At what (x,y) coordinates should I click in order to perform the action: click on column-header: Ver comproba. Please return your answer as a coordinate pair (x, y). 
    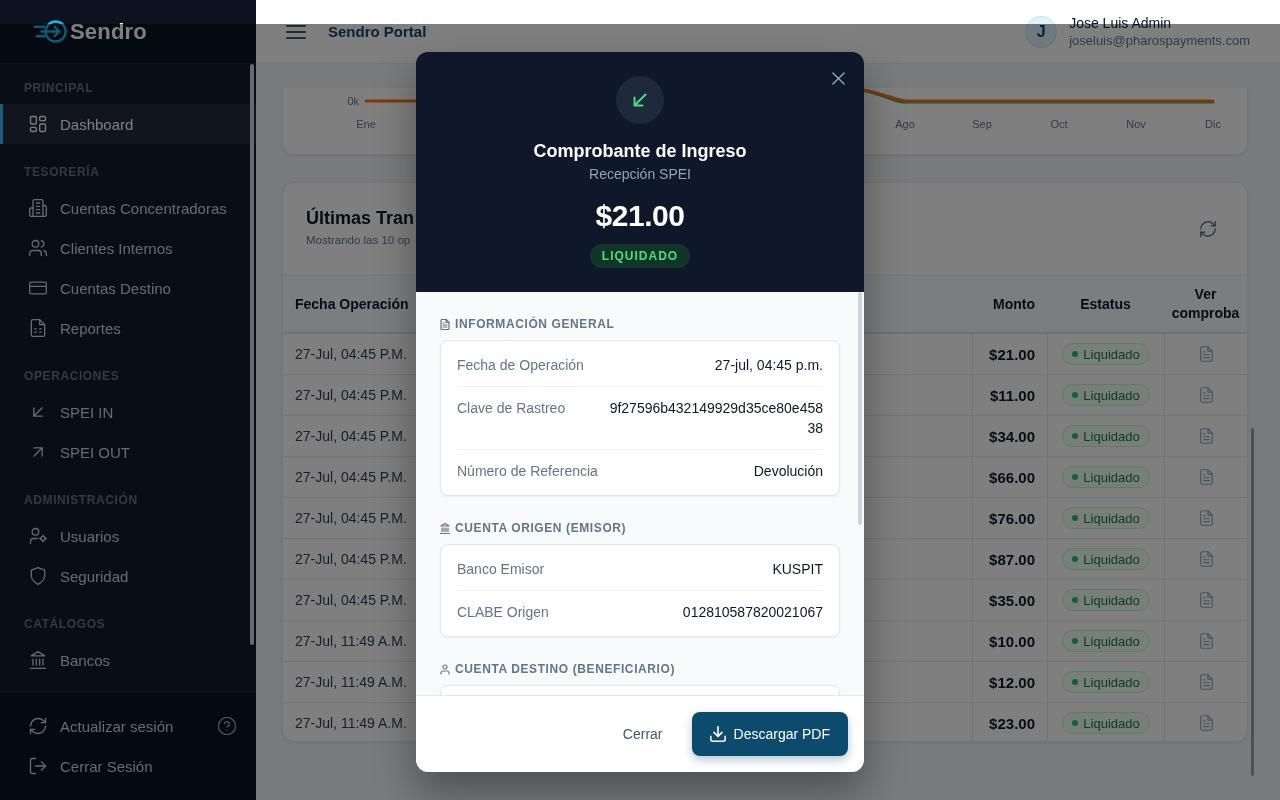
    Looking at the image, I should click on (1205, 304).